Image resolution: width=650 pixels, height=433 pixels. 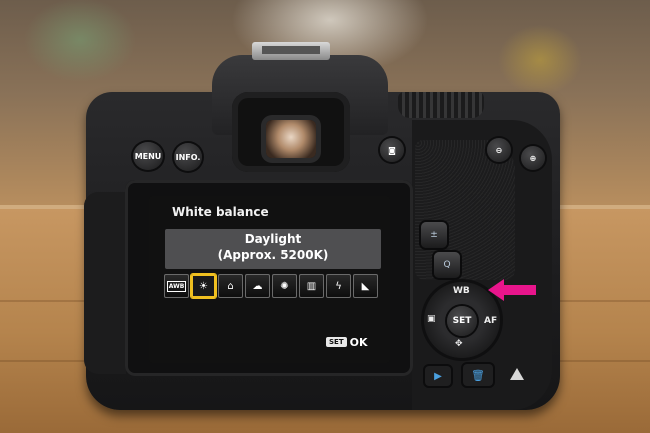 I want to click on quick-control-button: Q, so click(x=447, y=265).